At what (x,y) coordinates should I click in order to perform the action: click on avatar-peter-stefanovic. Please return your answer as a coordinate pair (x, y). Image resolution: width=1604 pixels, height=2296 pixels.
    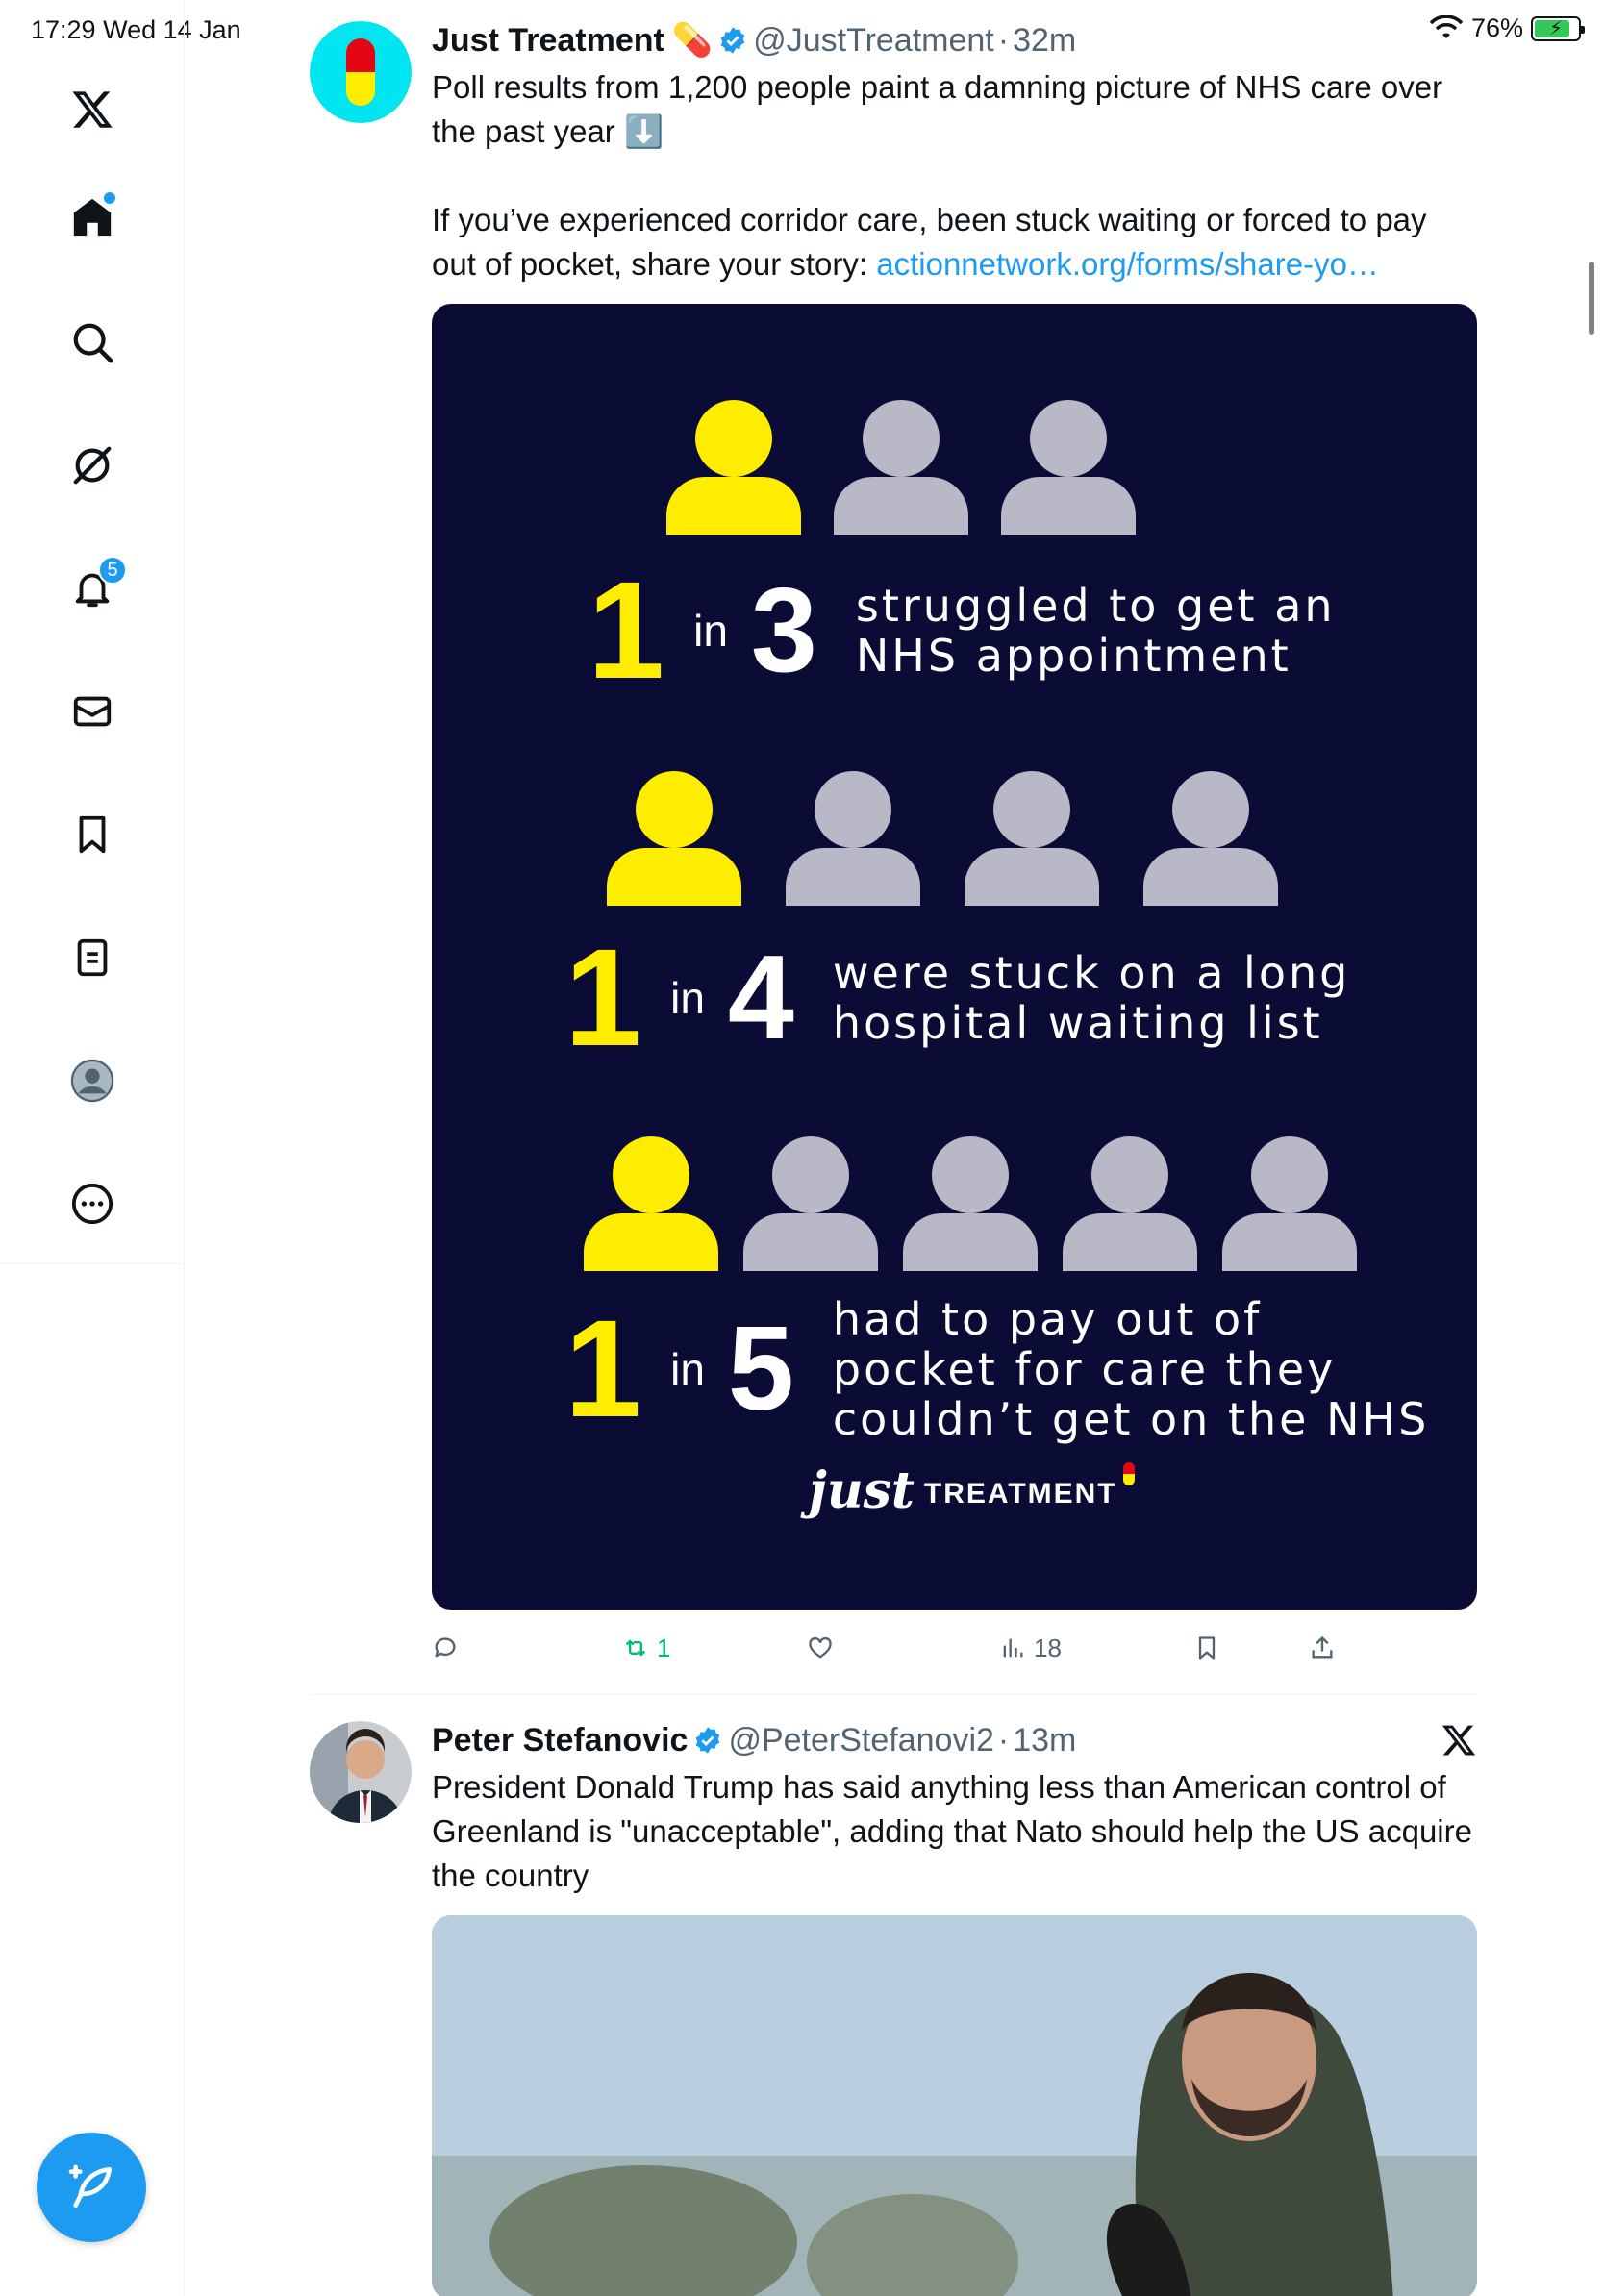
    Looking at the image, I should click on (361, 1772).